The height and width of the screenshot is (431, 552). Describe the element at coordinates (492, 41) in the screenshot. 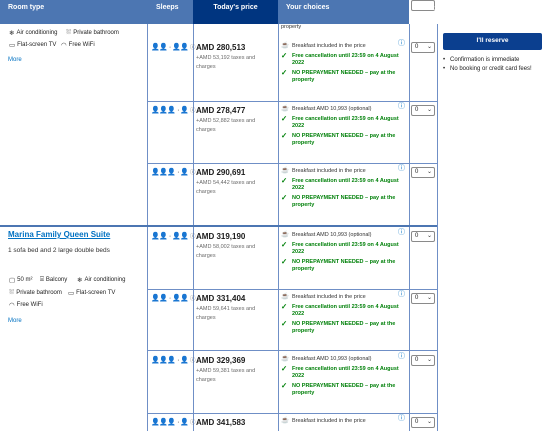

I see `reserve-button: I'll reserve` at that location.